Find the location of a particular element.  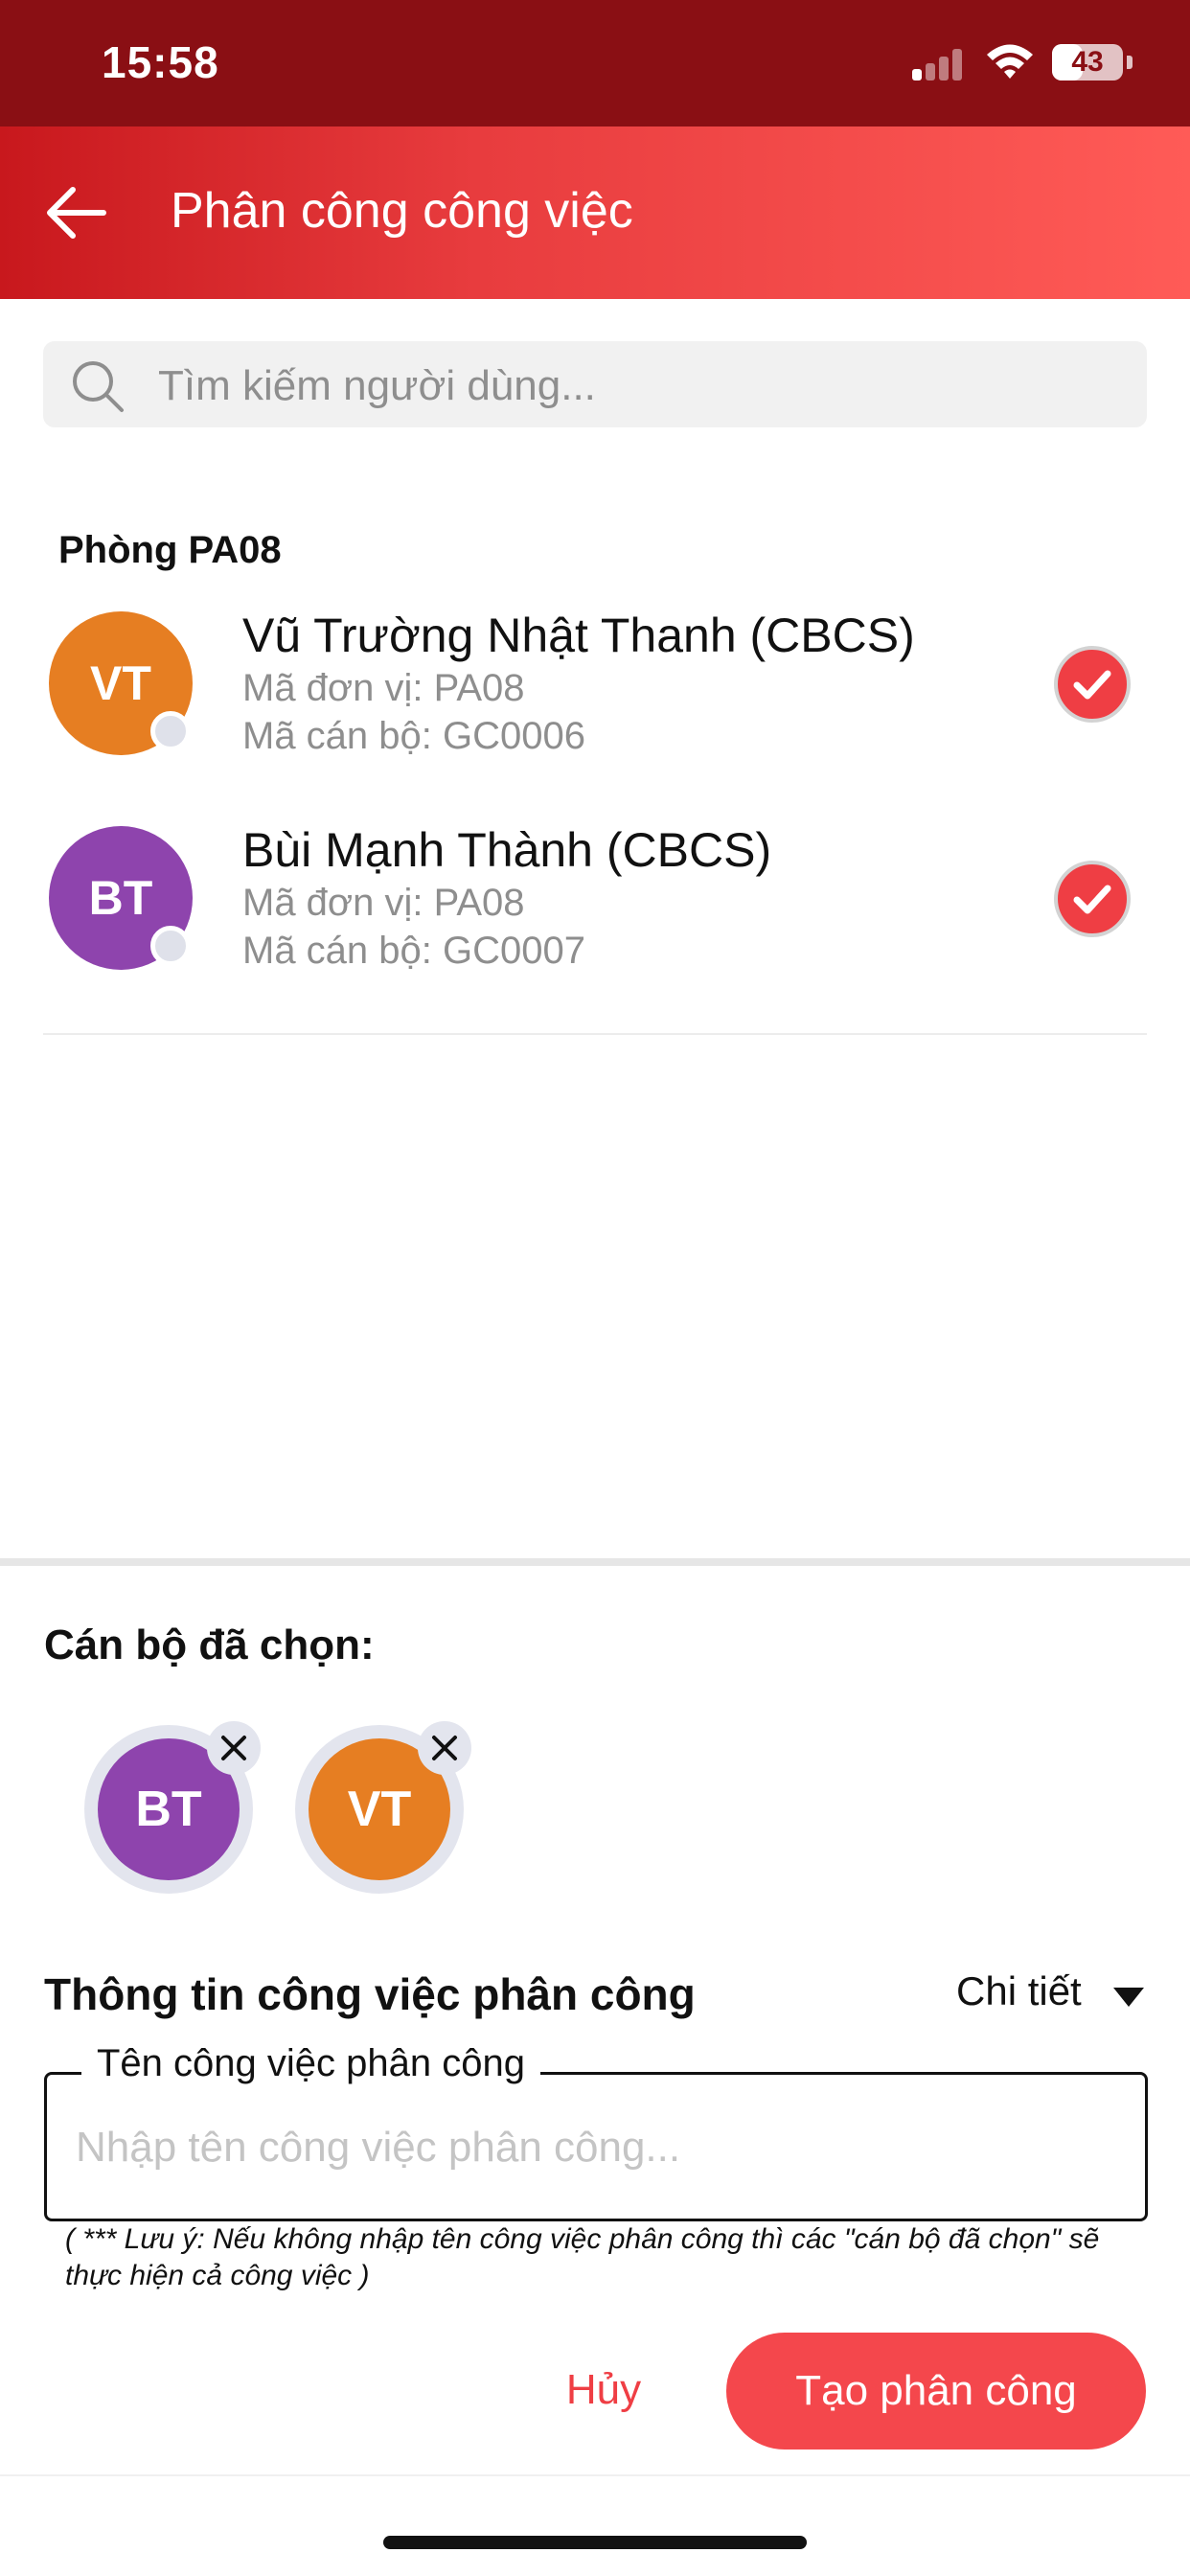

user-name: Bùi Mạnh Thành (CBCS) is located at coordinates (507, 850).